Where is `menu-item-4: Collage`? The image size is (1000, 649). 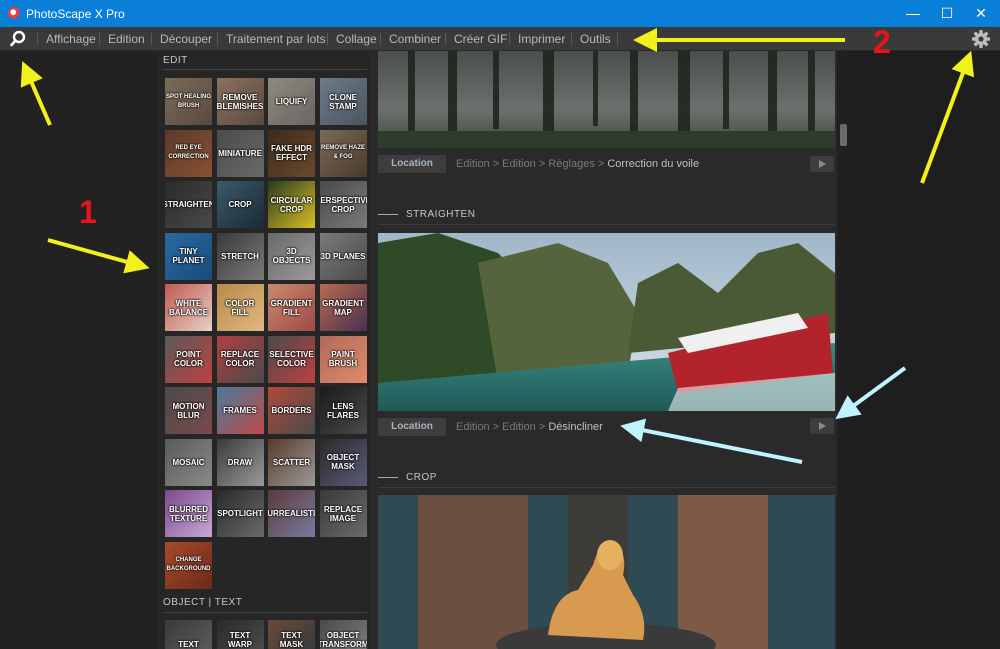
menu-item-4: Collage is located at coordinates (356, 39).